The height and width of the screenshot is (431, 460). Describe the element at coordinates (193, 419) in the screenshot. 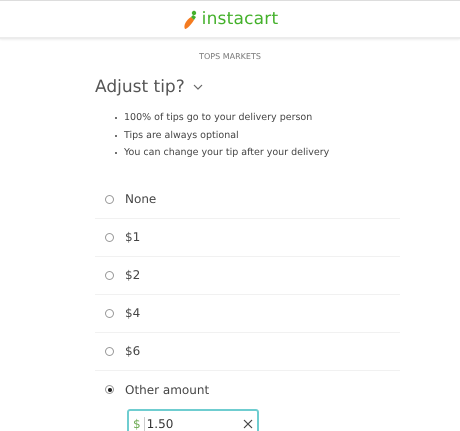

I see `amount-field: $ 1.50` at that location.